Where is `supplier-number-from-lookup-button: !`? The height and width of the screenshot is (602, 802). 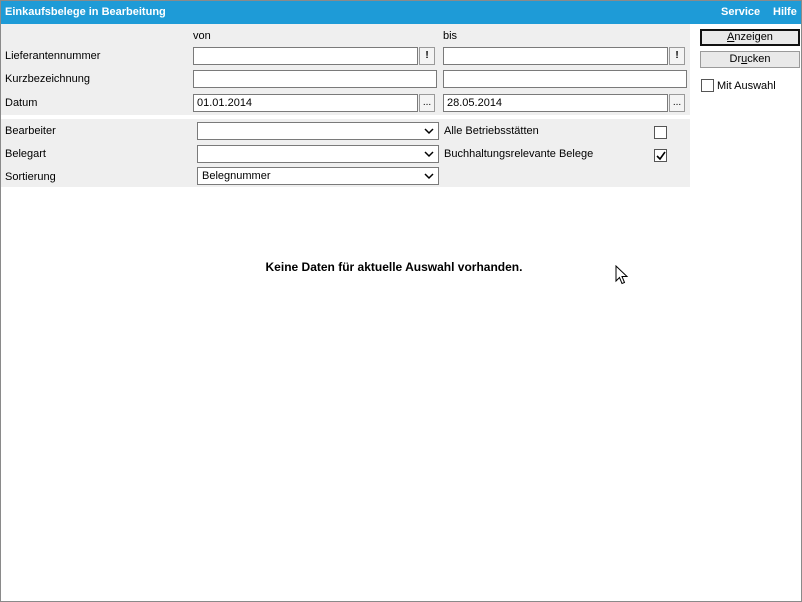 supplier-number-from-lookup-button: ! is located at coordinates (427, 56).